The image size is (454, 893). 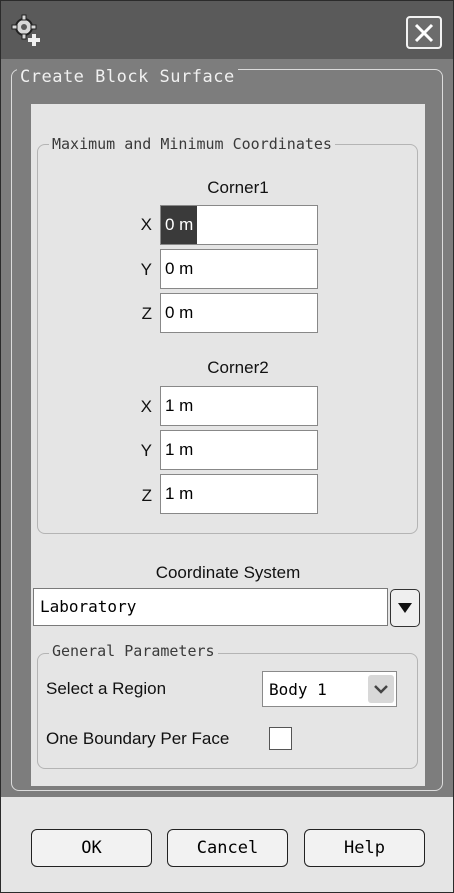 I want to click on cancel-button: Cancel, so click(x=227, y=848).